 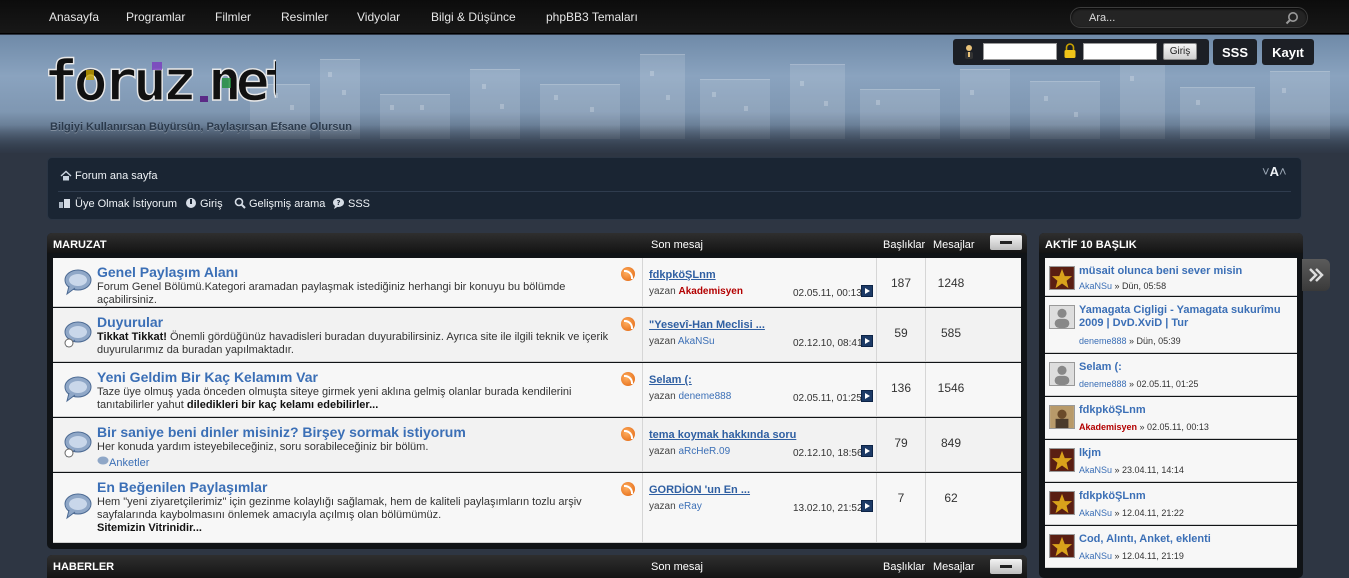 I want to click on nav-link-bilgi-dusunce: Bilgi & Düşünce, so click(x=473, y=17).